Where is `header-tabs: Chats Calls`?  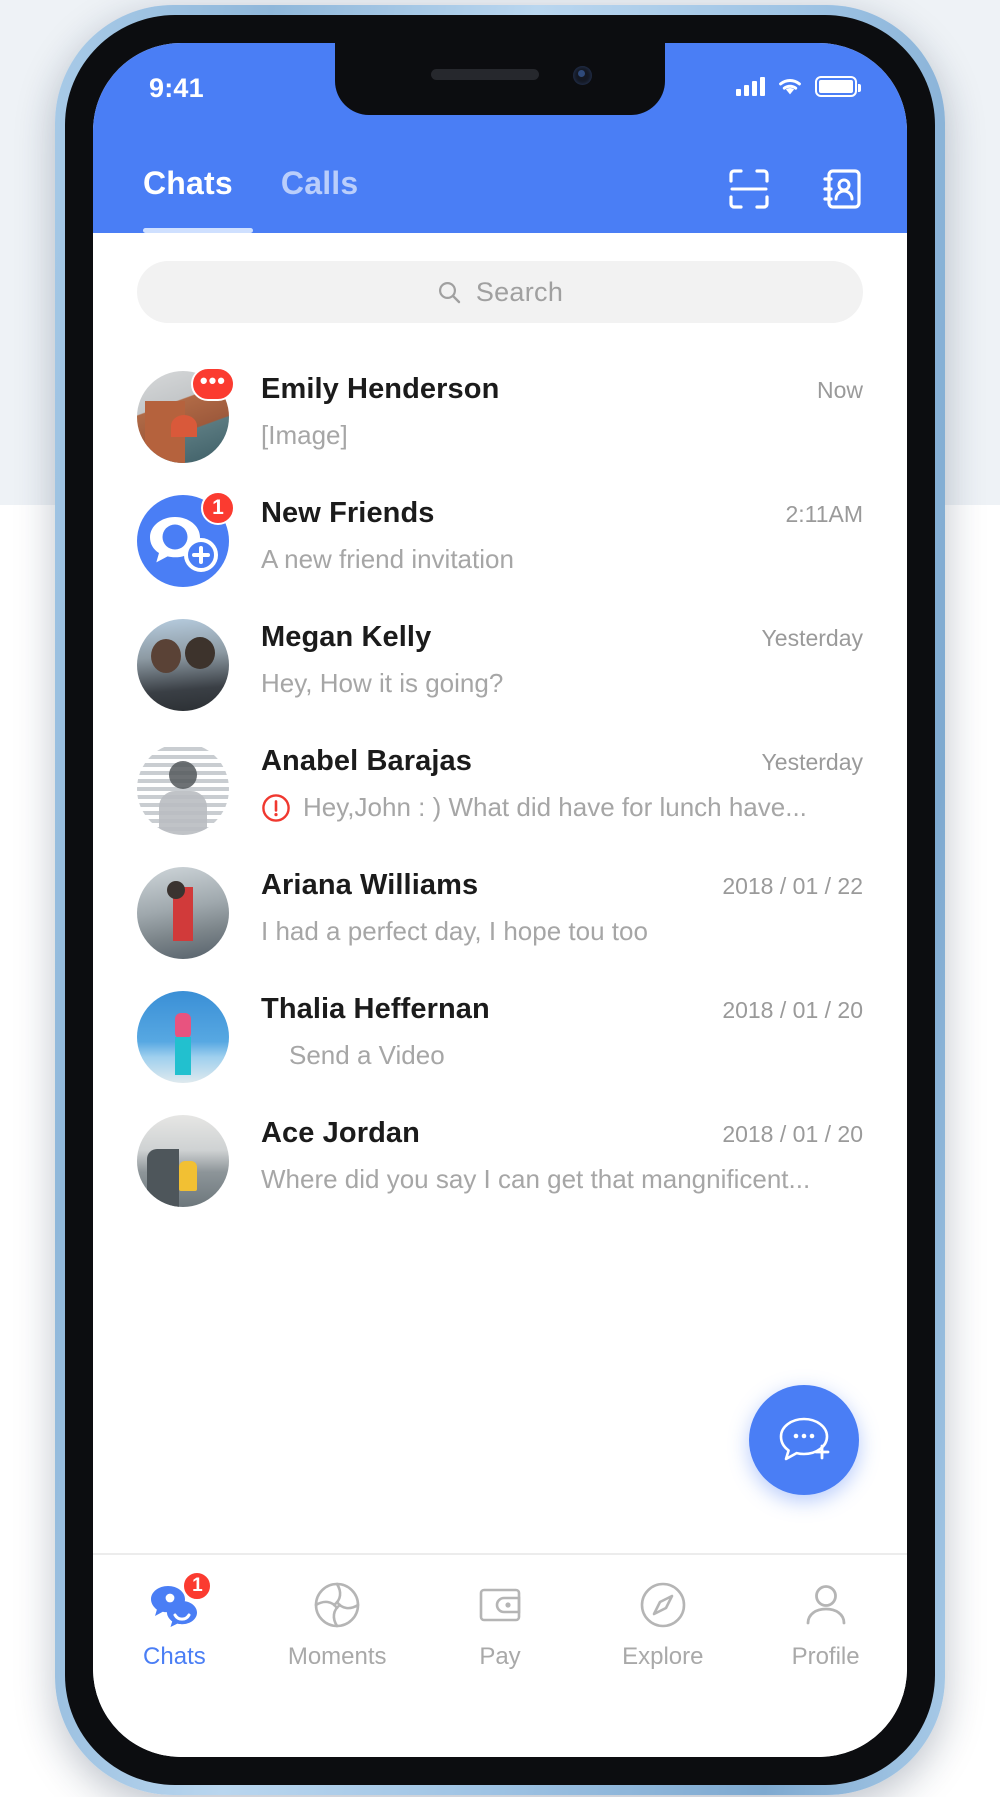 header-tabs: Chats Calls is located at coordinates (250, 187).